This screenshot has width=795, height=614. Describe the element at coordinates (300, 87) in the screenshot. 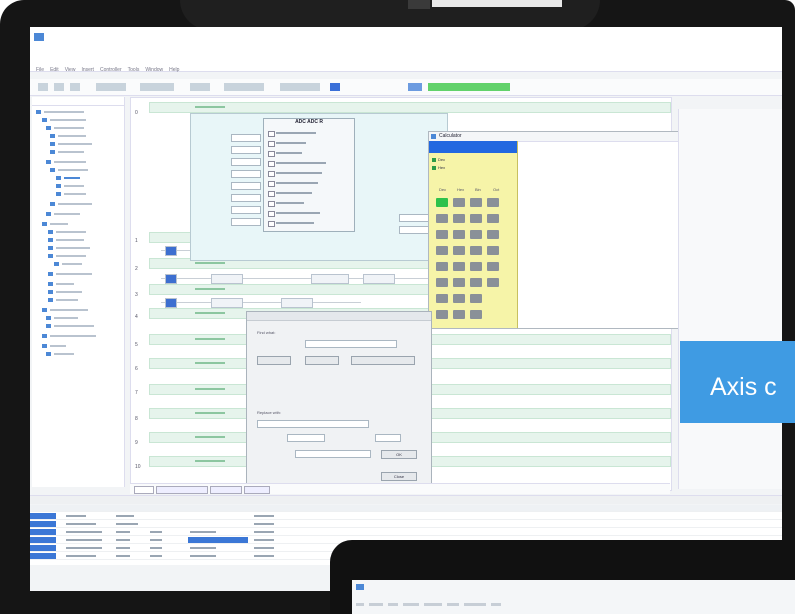

I see `toolbar-group-tools` at that location.